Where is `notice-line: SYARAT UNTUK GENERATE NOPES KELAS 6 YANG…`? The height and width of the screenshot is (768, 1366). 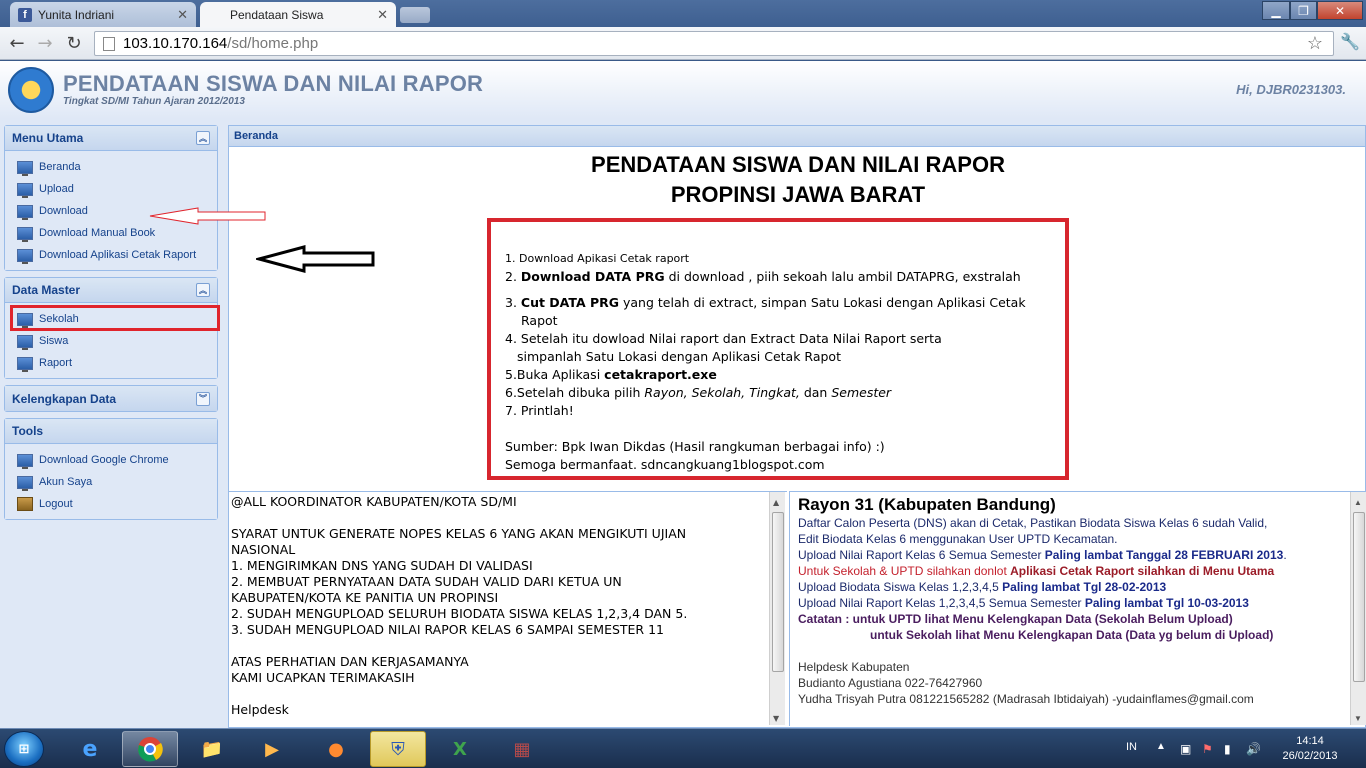 notice-line: SYARAT UNTUK GENERATE NOPES KELAS 6 YANG… is located at coordinates (459, 533).